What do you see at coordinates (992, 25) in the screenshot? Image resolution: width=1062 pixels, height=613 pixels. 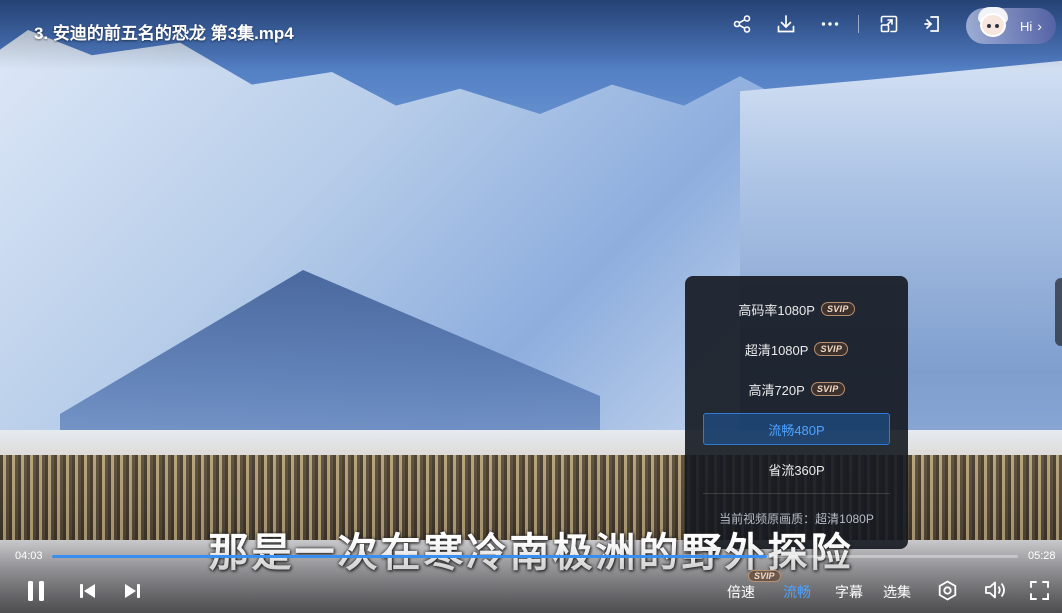 I see `assistant-avatar` at bounding box center [992, 25].